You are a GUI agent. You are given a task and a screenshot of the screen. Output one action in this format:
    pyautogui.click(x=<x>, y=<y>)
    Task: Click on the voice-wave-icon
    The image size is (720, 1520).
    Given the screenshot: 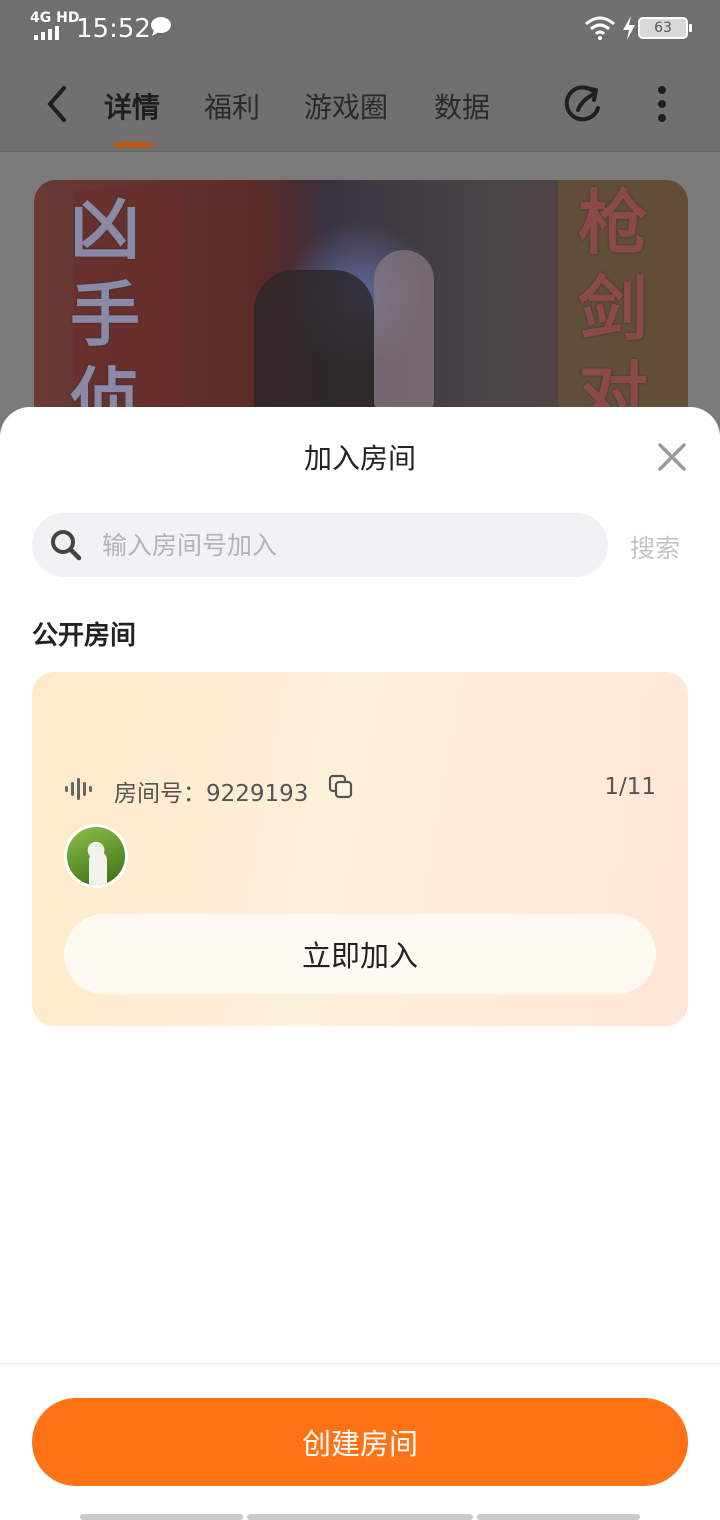 What is the action you would take?
    pyautogui.click(x=78, y=789)
    